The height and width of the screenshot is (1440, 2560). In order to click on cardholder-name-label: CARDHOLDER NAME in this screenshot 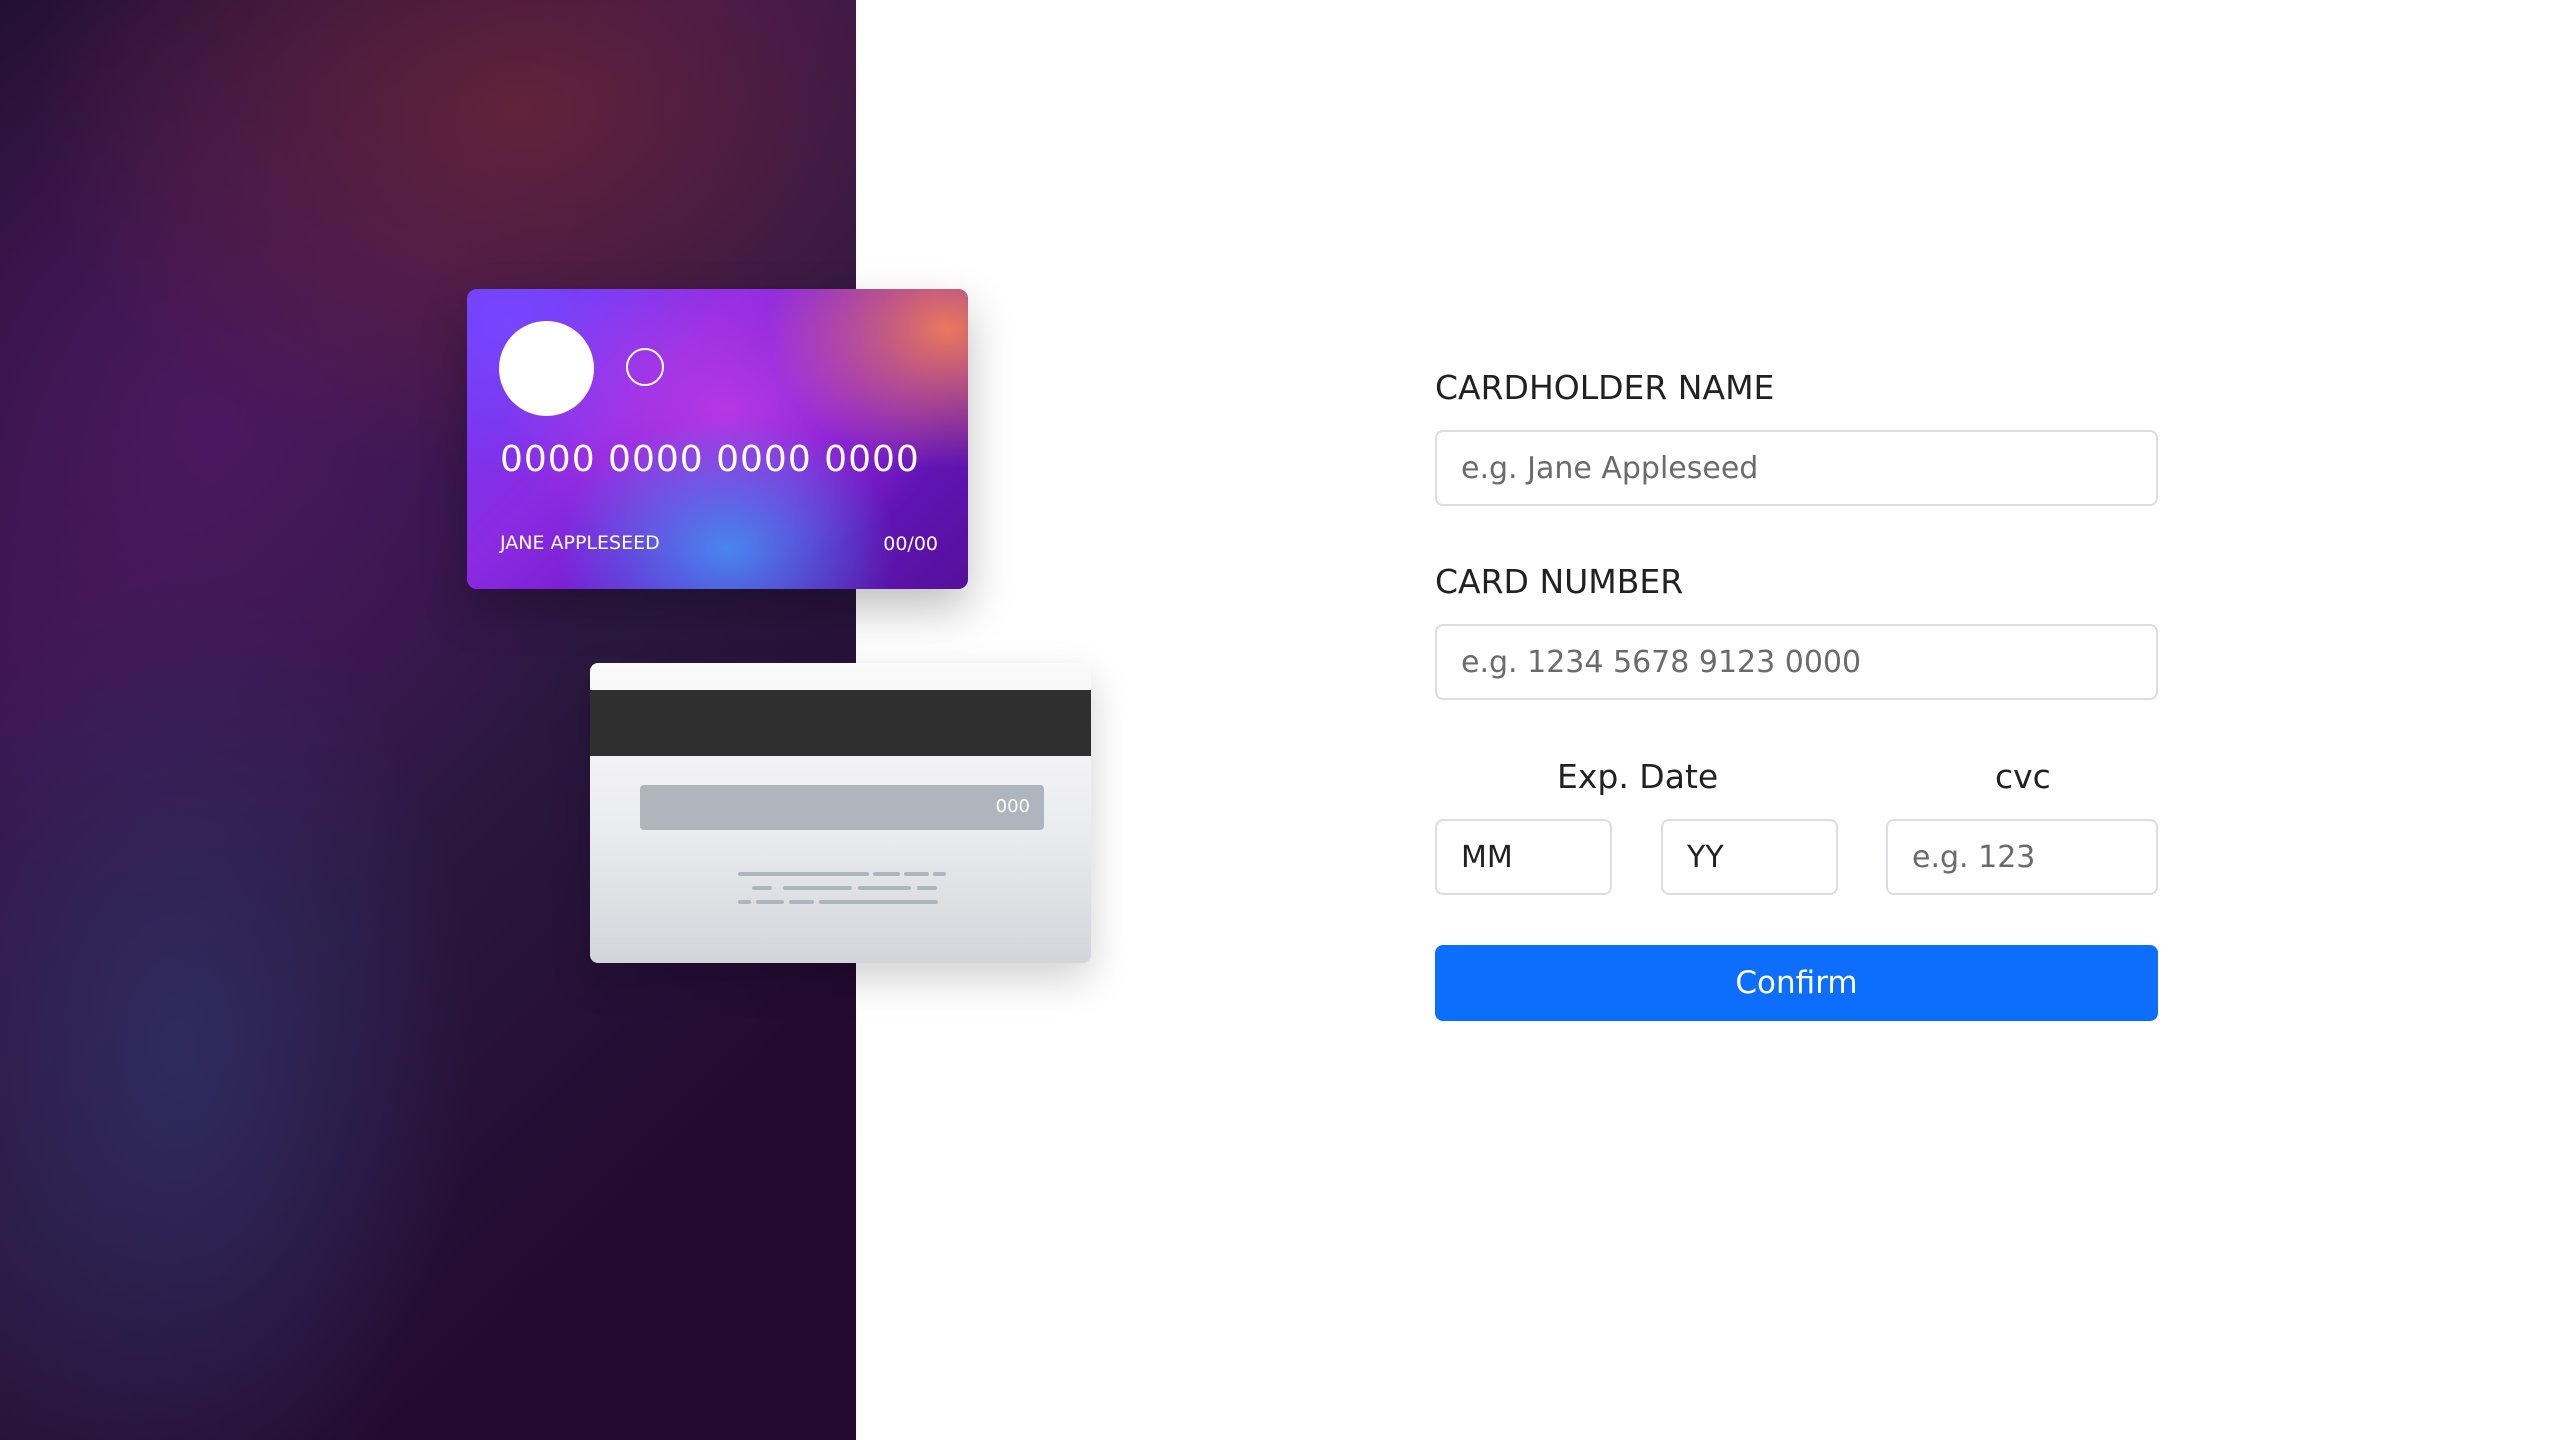, I will do `click(1605, 387)`.